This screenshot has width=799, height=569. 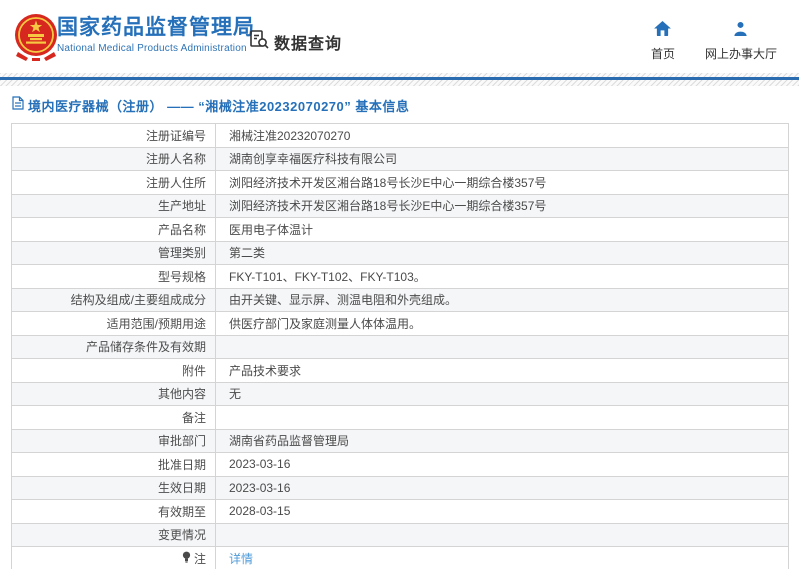 What do you see at coordinates (502, 135) in the screenshot?
I see `row-value: 湘械注准20232070270` at bounding box center [502, 135].